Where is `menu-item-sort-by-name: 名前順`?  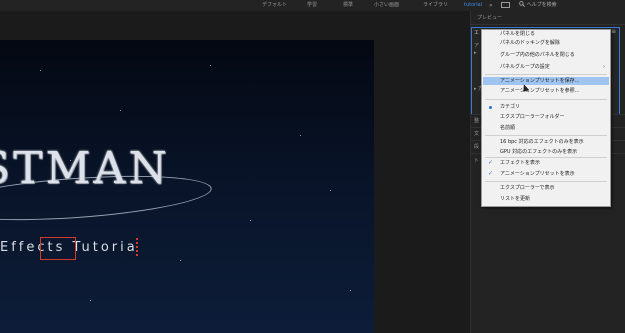 menu-item-sort-by-name: 名前順 is located at coordinates (507, 128).